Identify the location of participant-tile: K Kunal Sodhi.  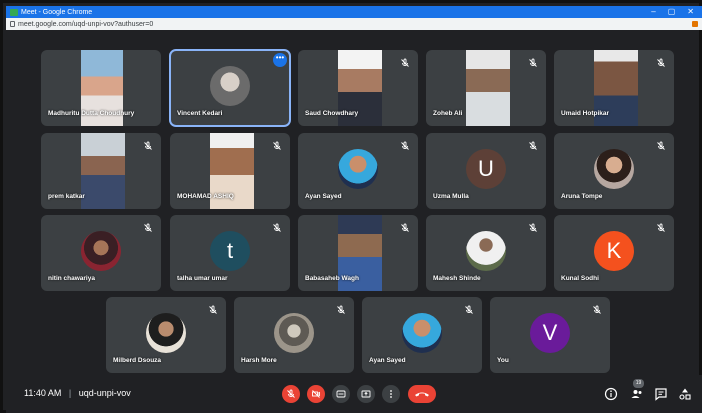
(614, 253).